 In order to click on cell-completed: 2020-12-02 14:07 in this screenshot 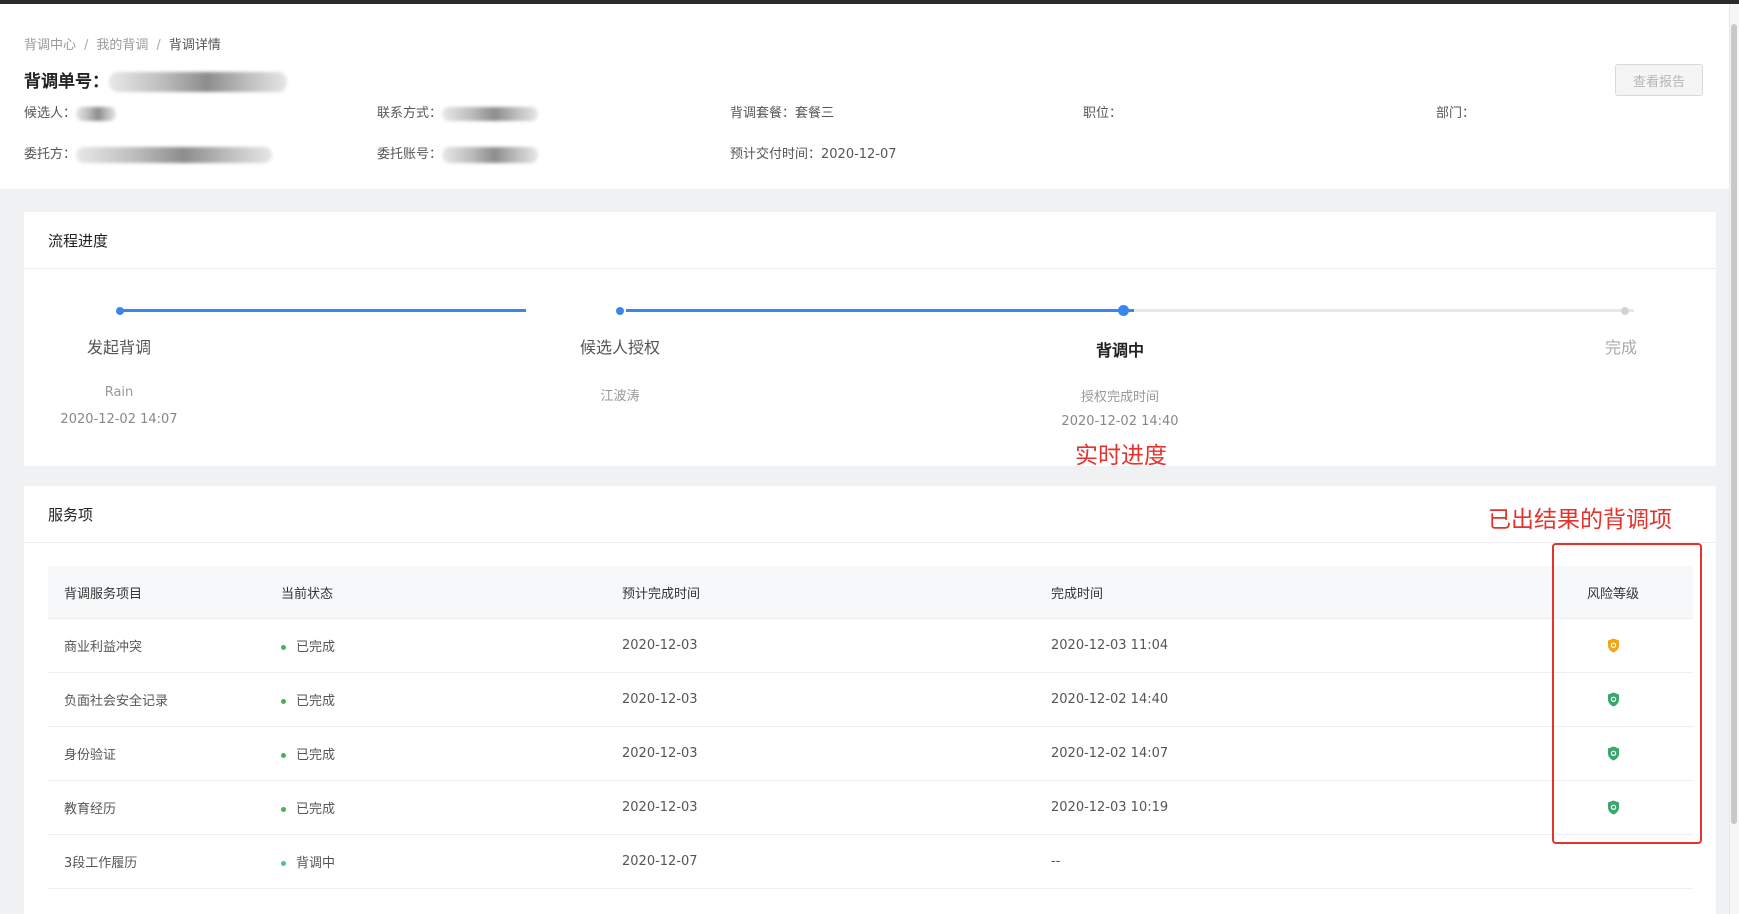, I will do `click(1110, 753)`.